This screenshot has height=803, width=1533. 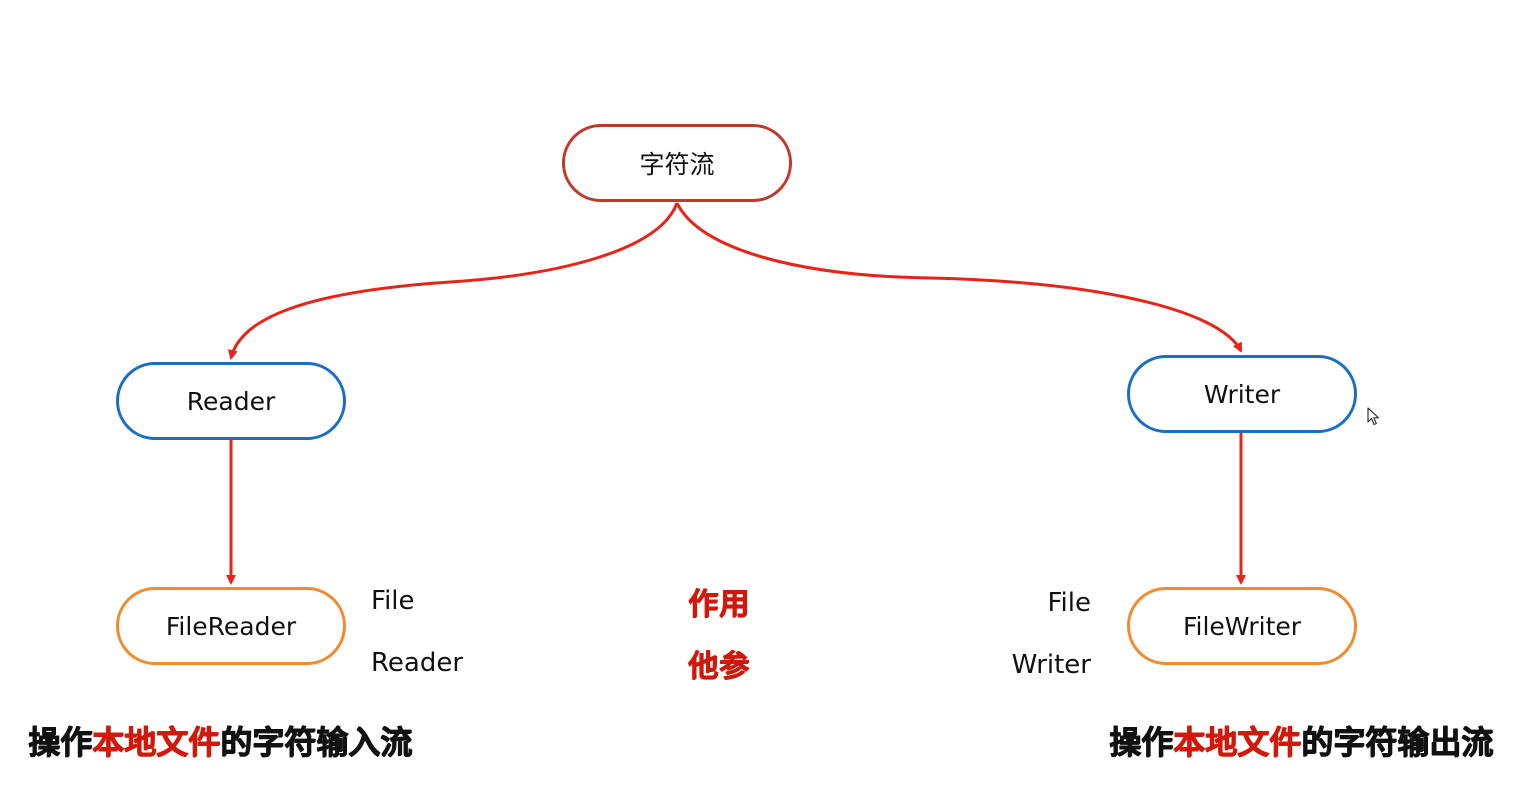 What do you see at coordinates (156, 742) in the screenshot?
I see `caption-input-highlight: 本地文件` at bounding box center [156, 742].